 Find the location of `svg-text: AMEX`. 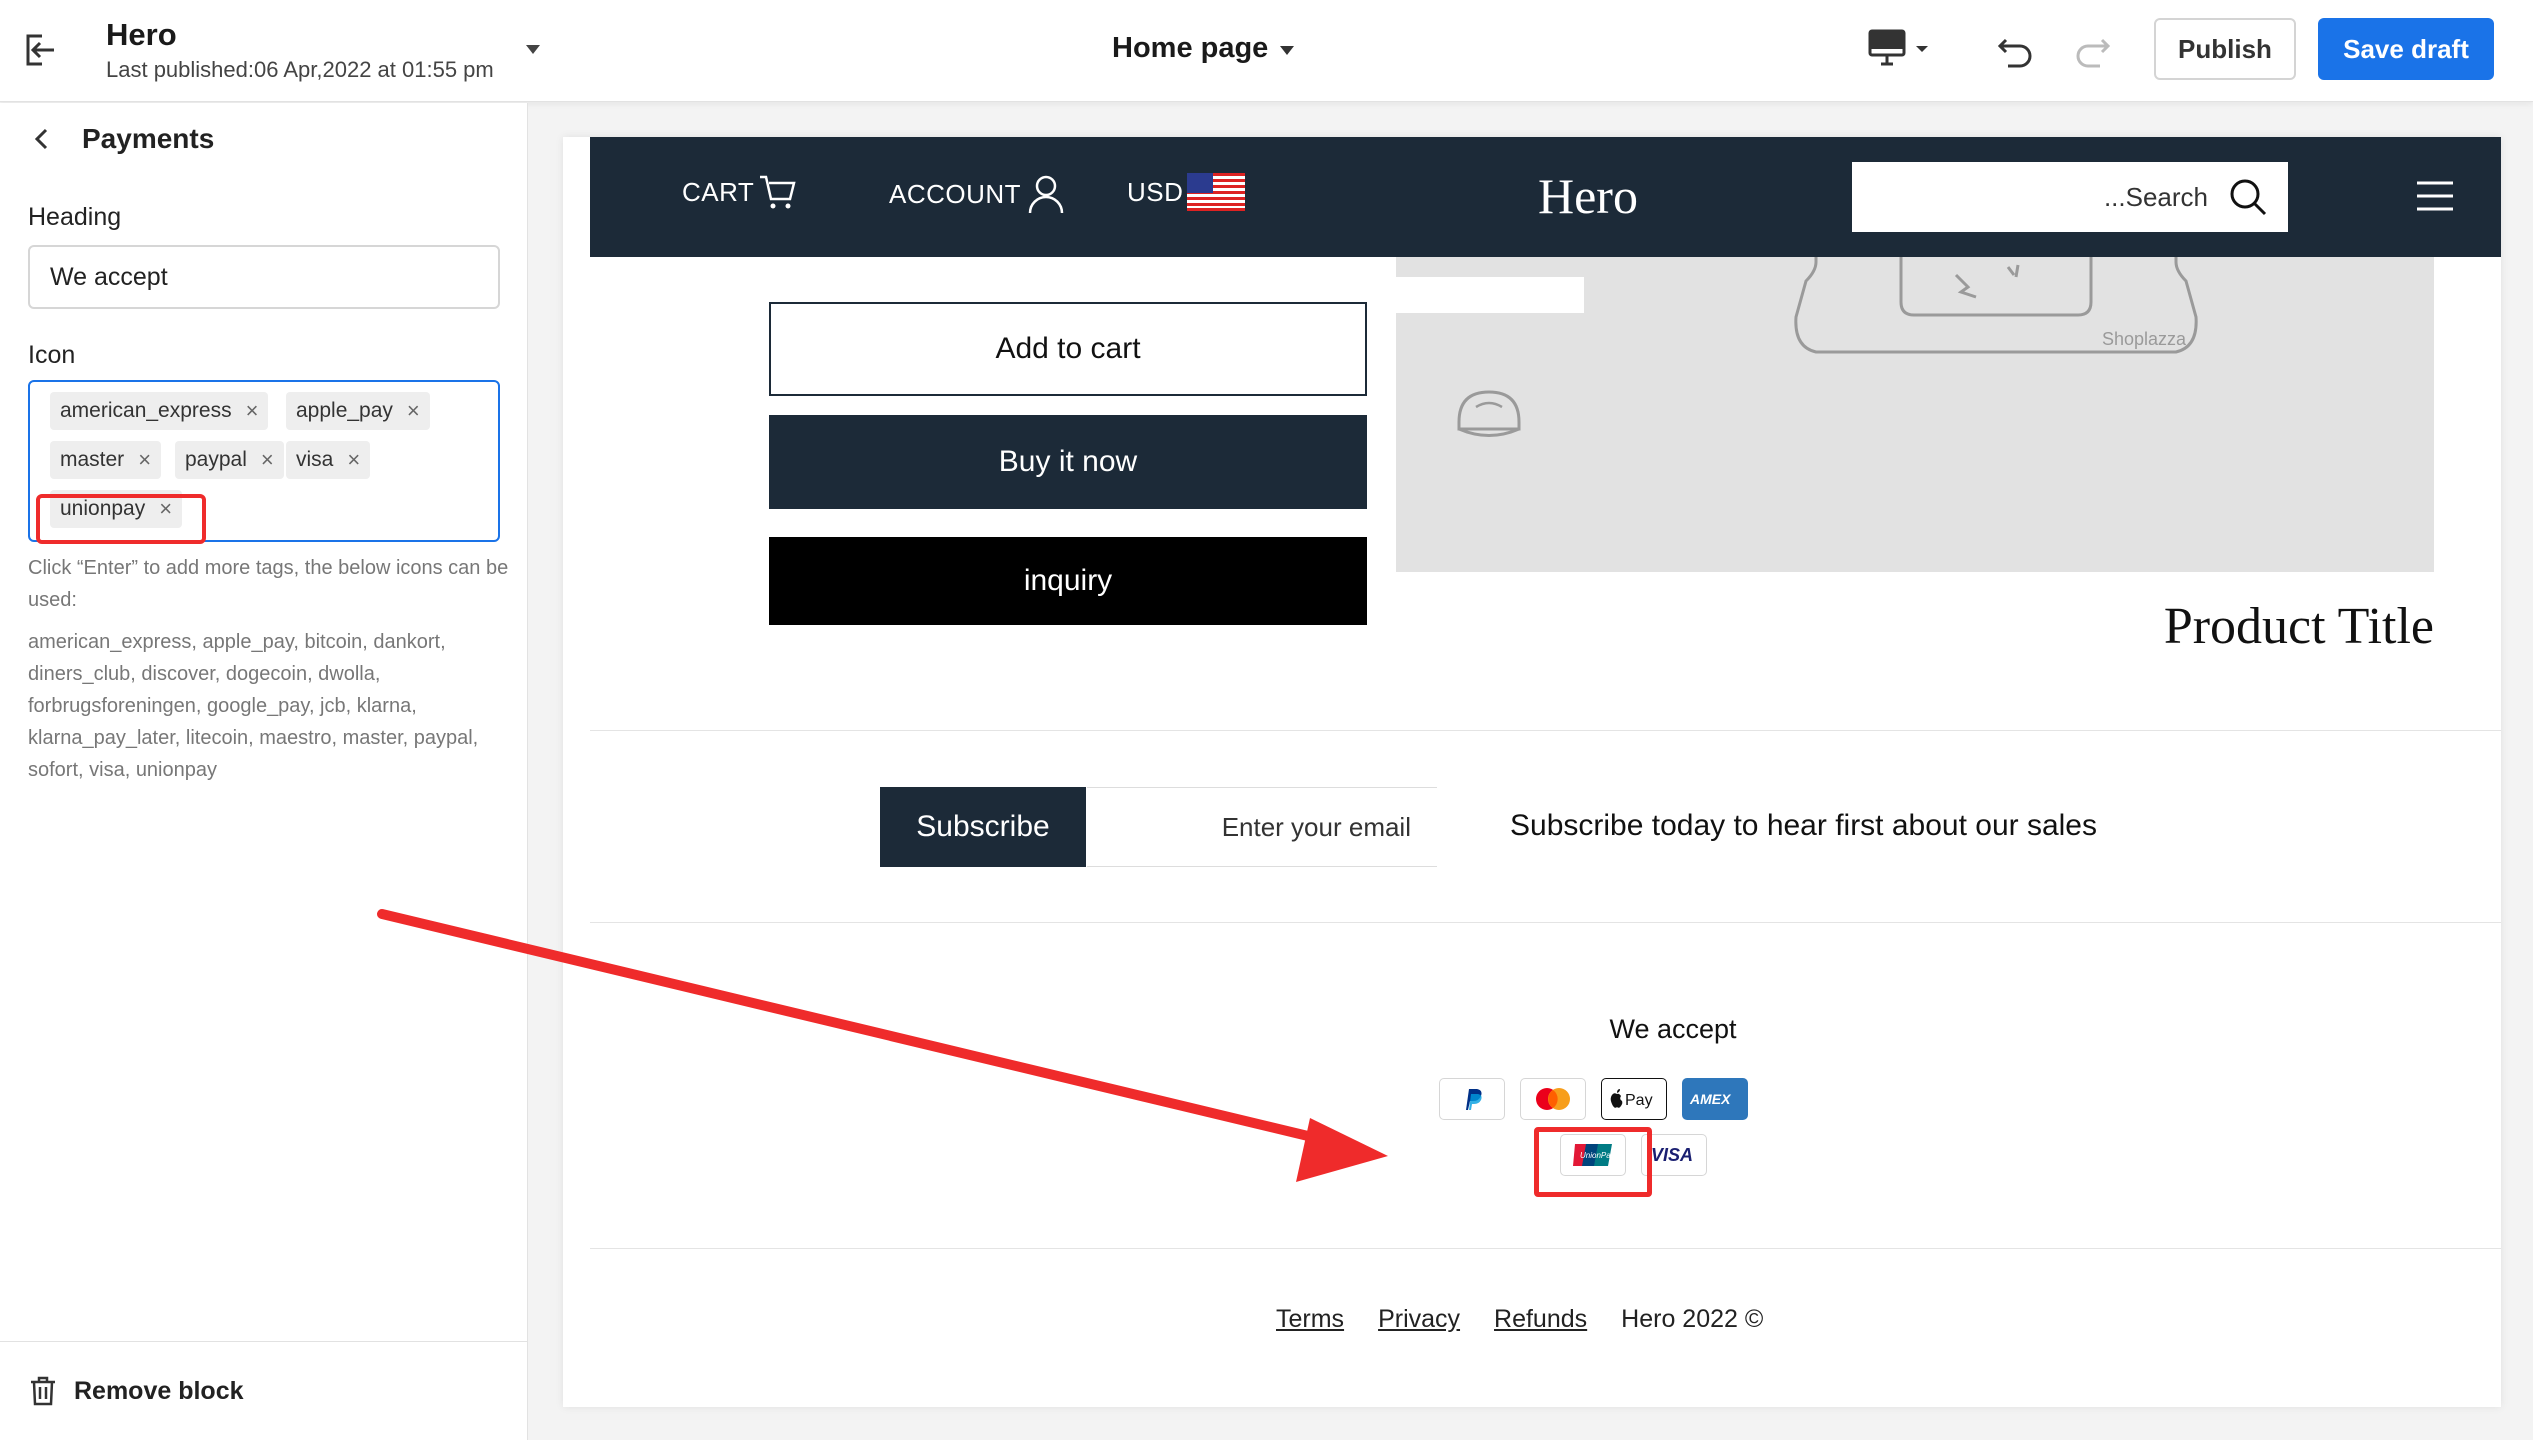

svg-text: AMEX is located at coordinates (1710, 1099).